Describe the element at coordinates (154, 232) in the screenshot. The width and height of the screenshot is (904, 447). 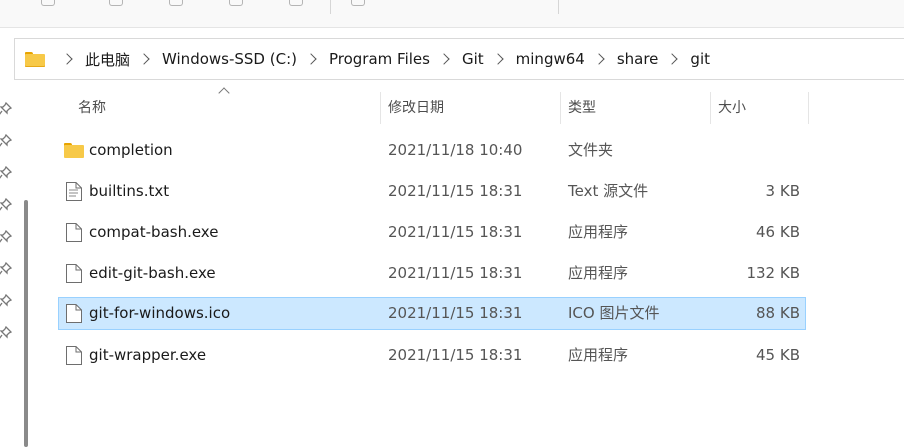
I see `file-name: compat-bash.exe` at that location.